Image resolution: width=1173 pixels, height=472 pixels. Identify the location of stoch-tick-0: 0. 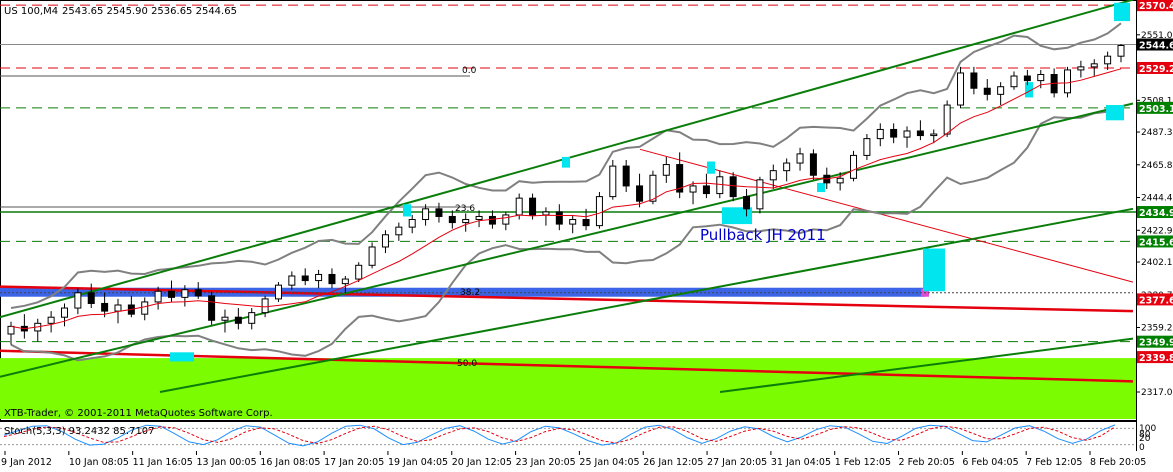
(1142, 448).